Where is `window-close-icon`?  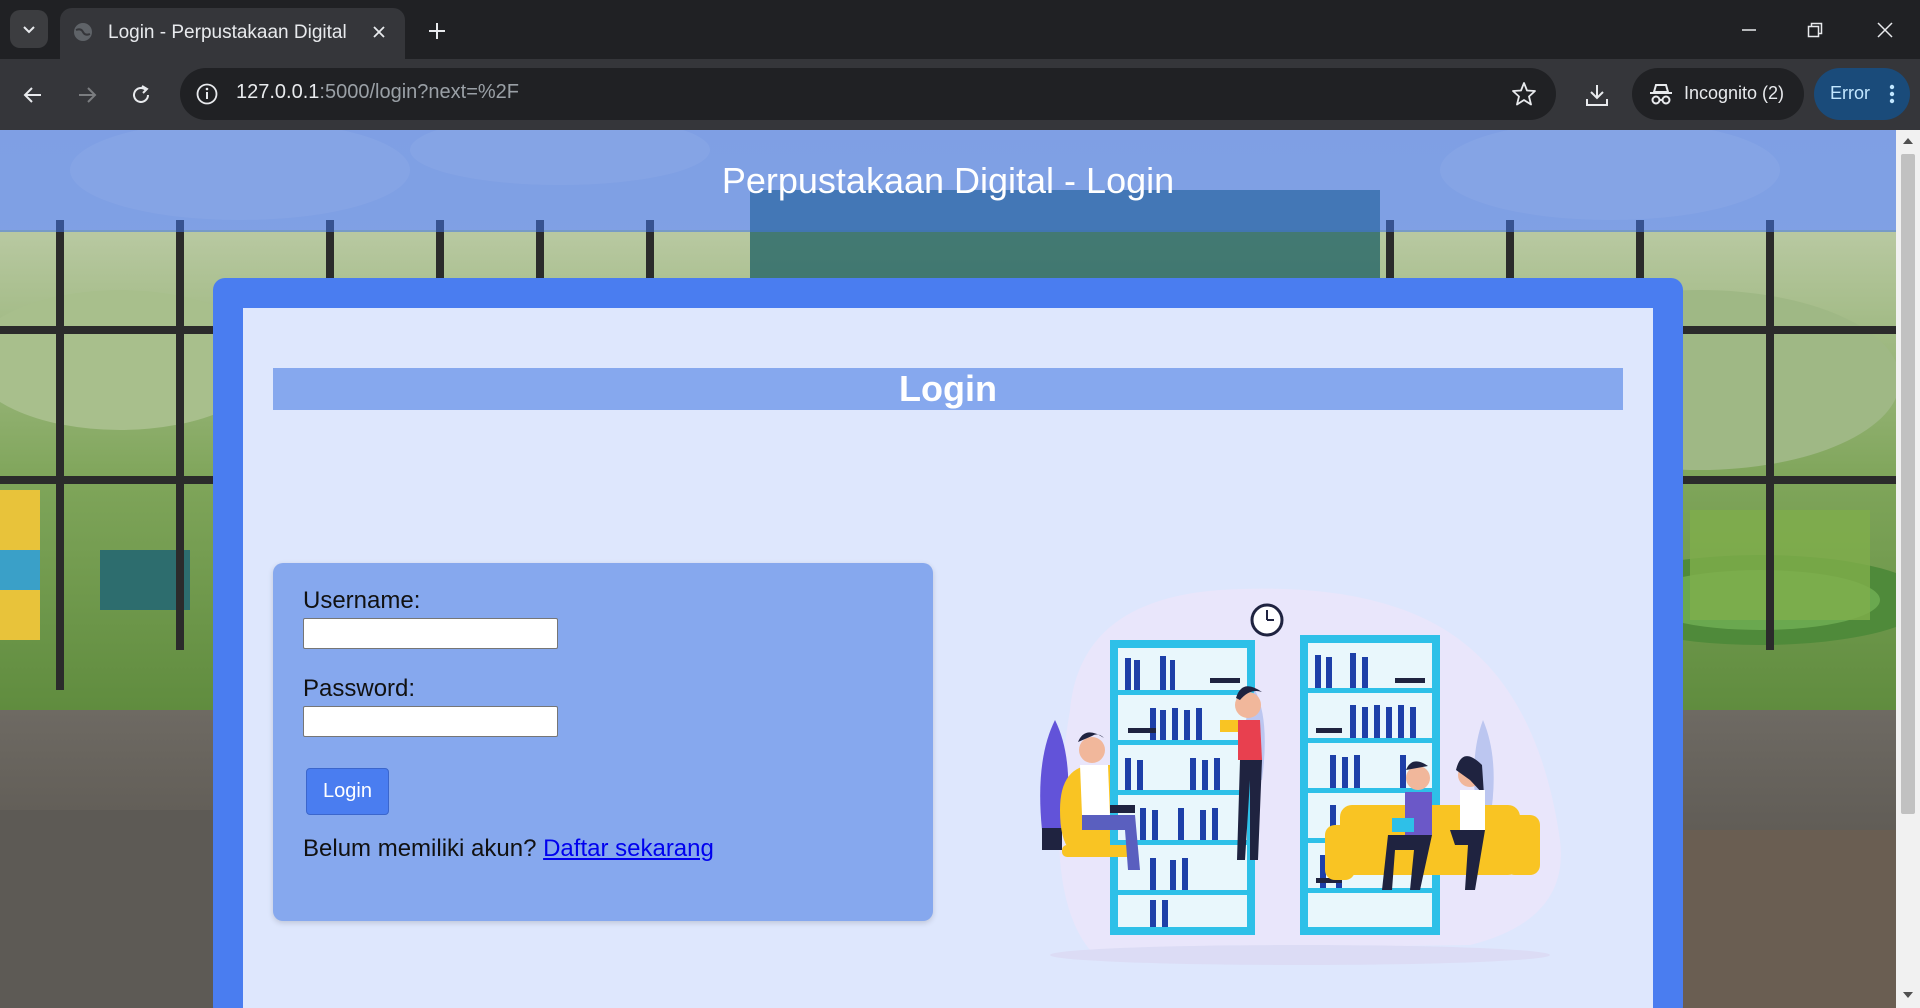 window-close-icon is located at coordinates (1885, 30).